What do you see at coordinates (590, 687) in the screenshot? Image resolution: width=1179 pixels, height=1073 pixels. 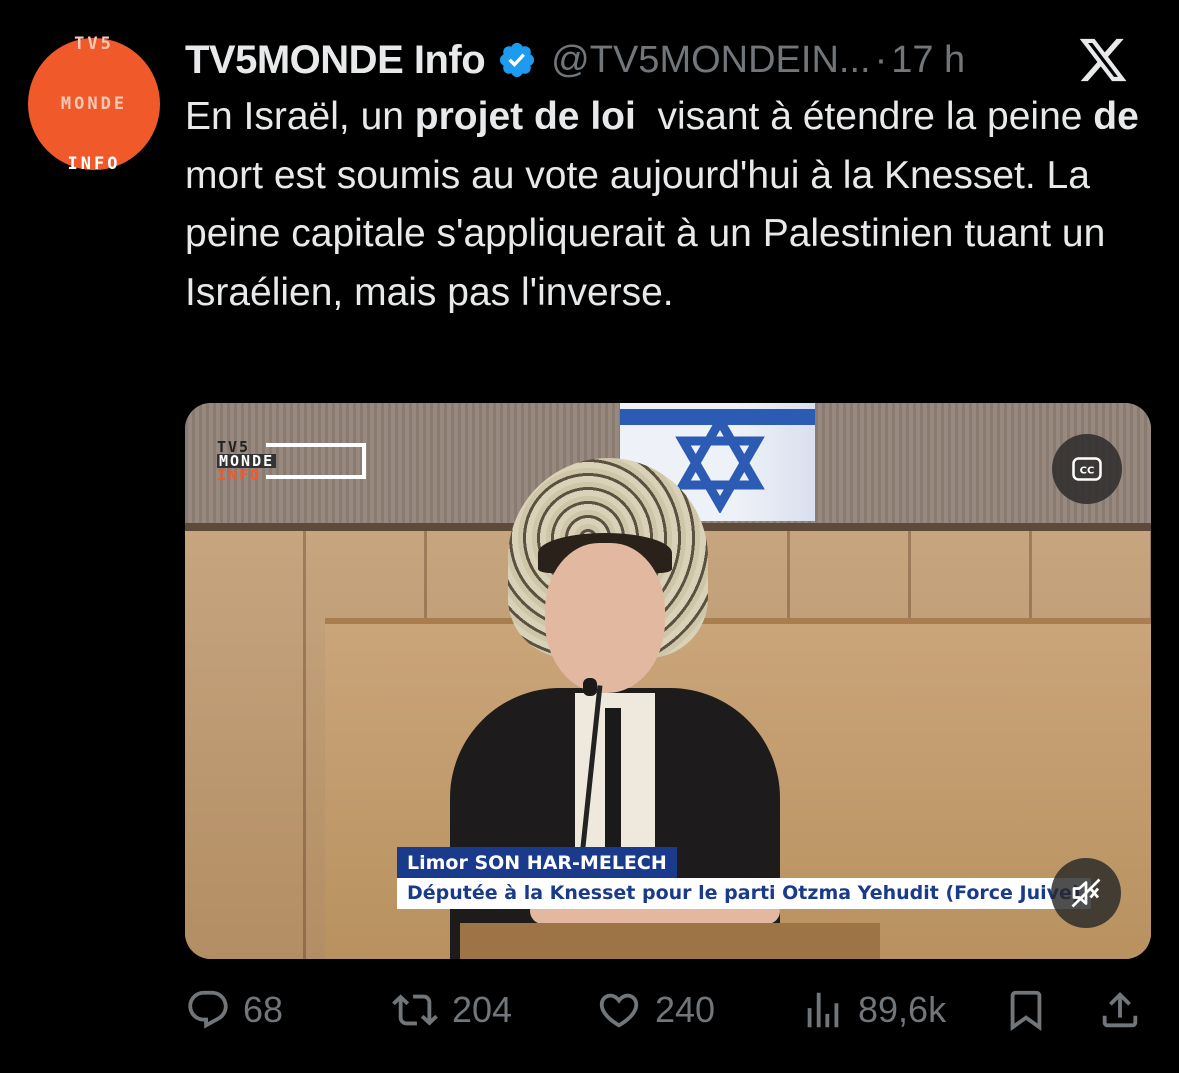 I see `microphone-head` at bounding box center [590, 687].